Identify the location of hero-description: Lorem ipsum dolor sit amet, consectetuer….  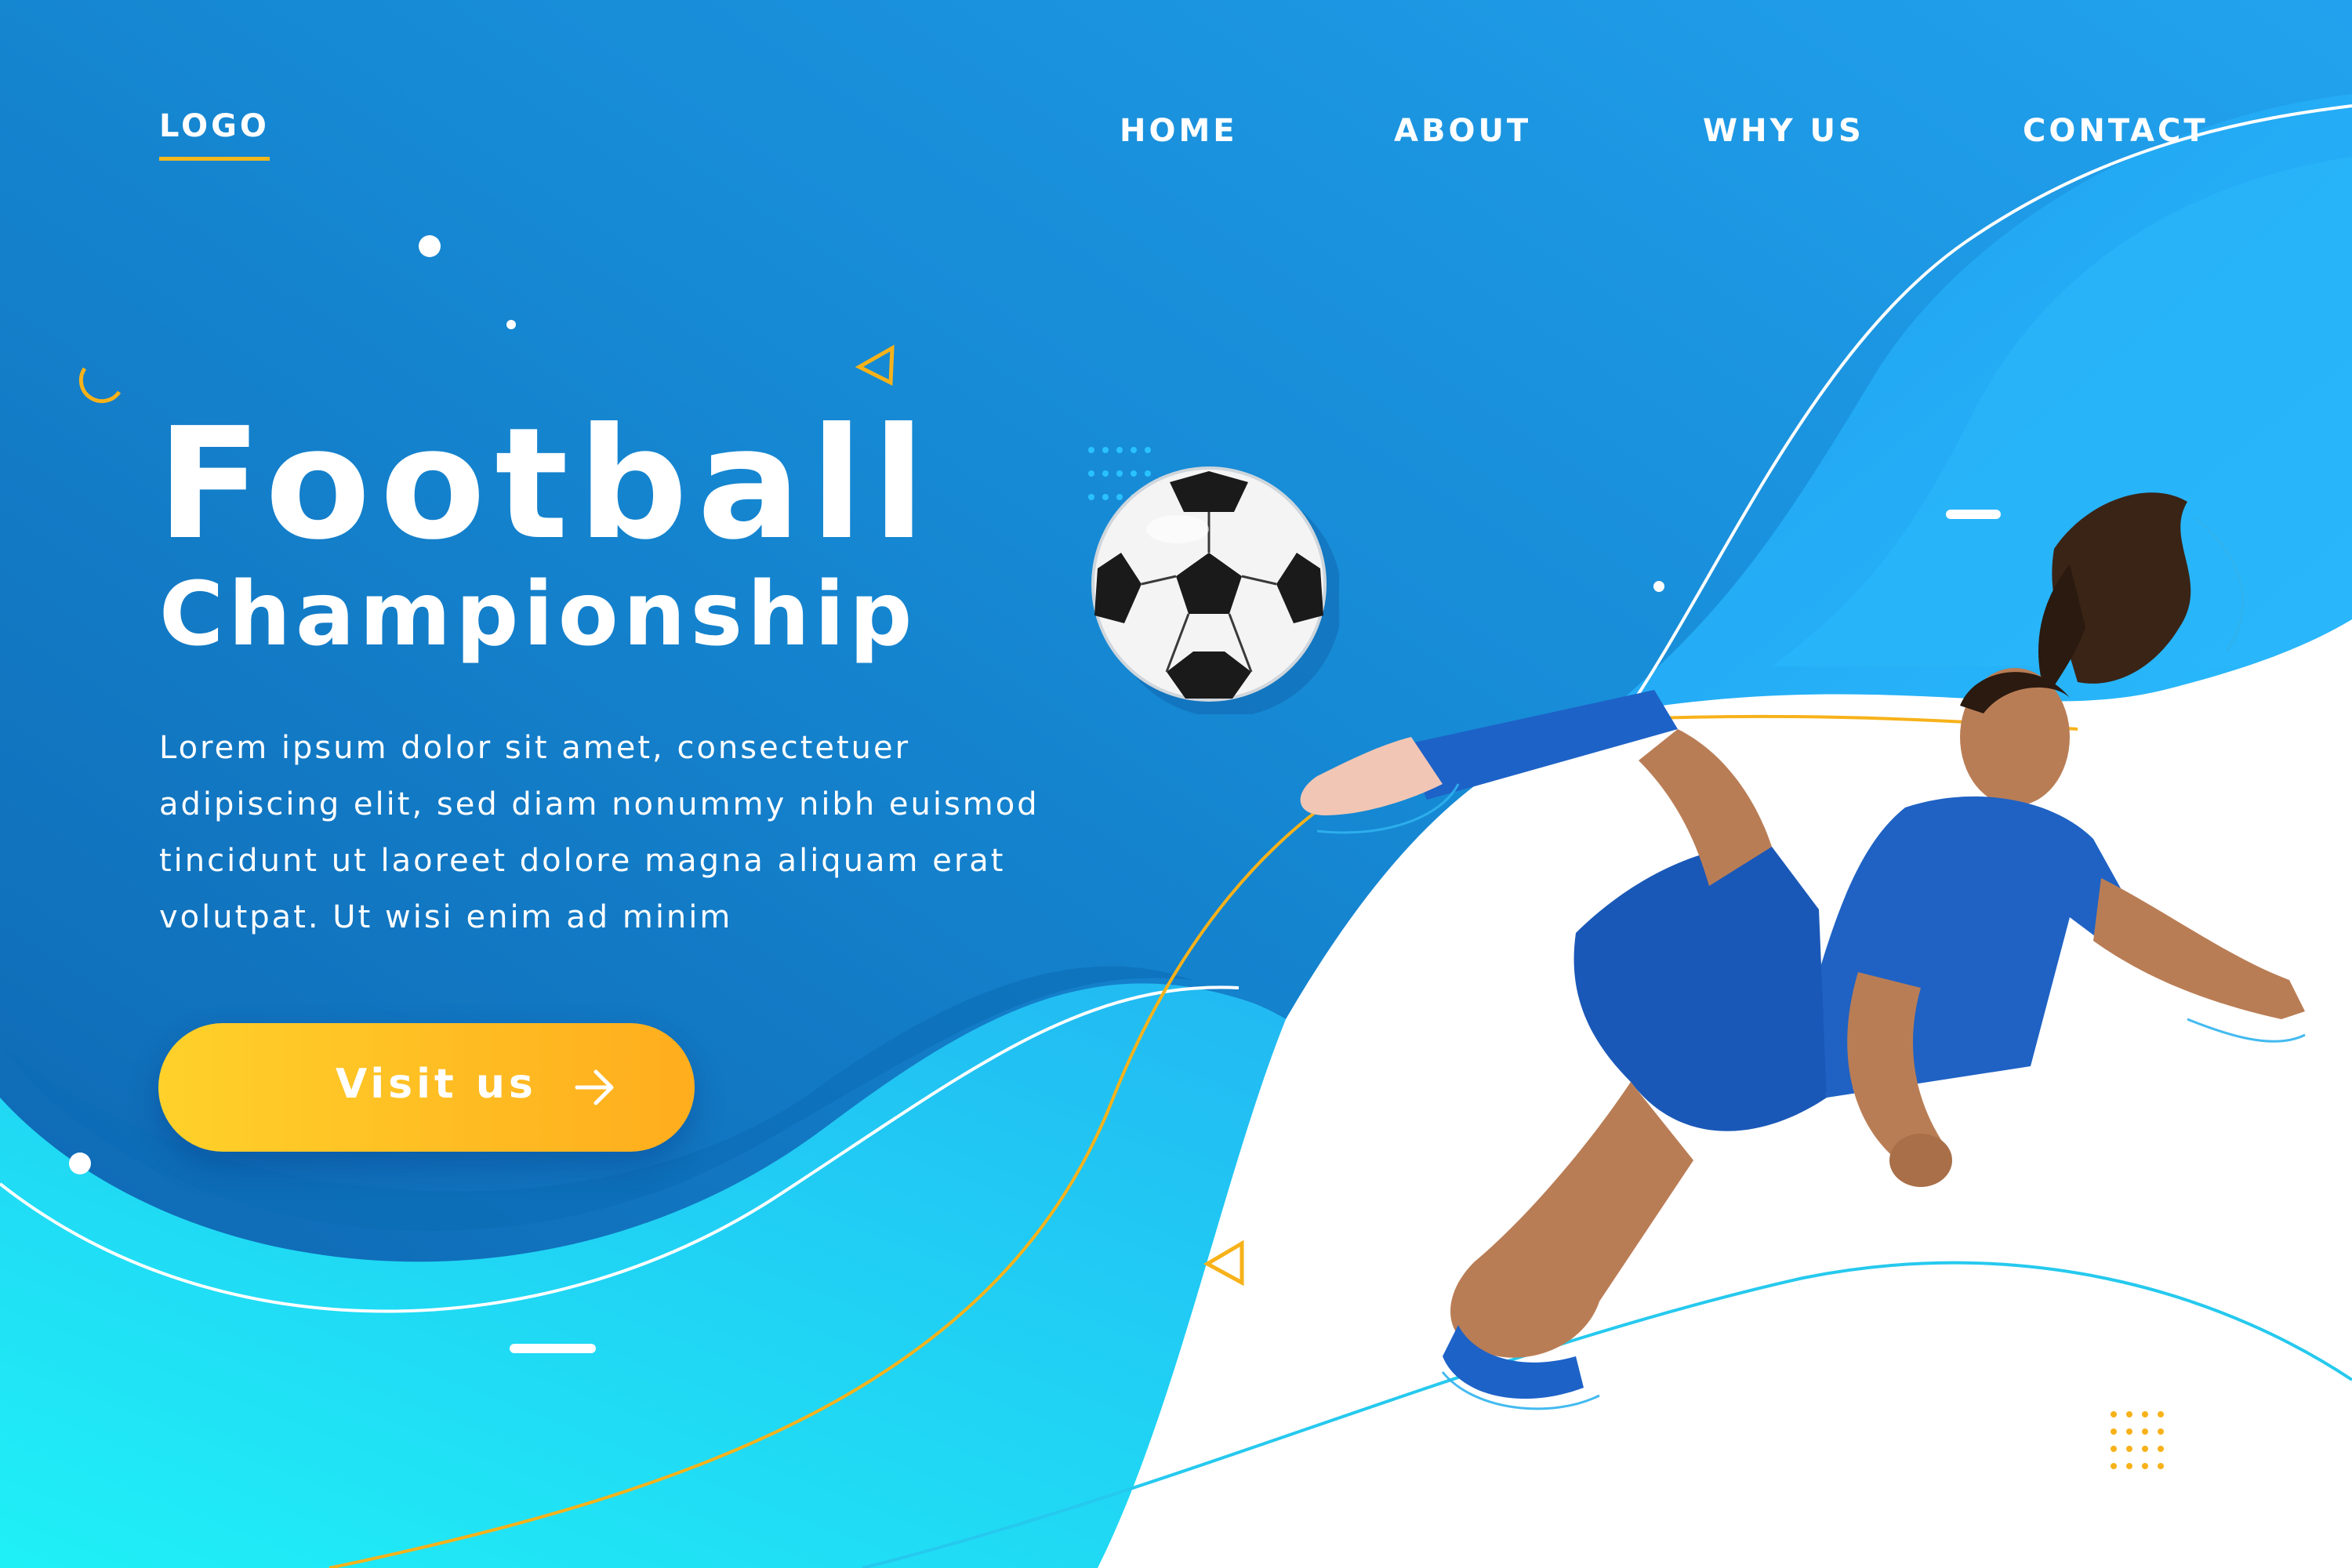
(599, 833).